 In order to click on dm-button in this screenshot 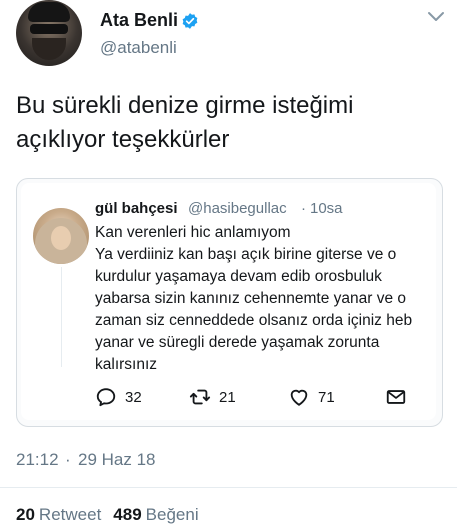, I will do `click(396, 397)`.